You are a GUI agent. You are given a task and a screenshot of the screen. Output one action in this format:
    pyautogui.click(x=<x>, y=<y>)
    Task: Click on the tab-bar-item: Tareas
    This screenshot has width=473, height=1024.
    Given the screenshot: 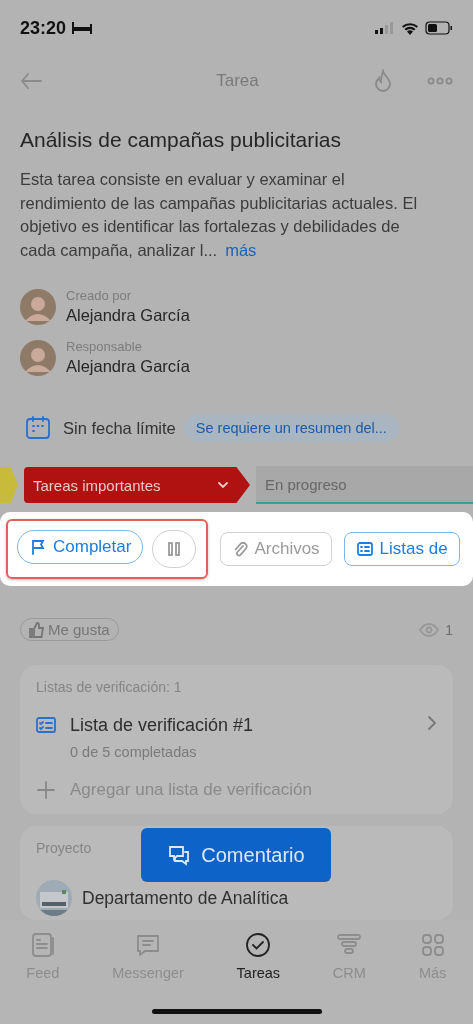 What is the action you would take?
    pyautogui.click(x=258, y=961)
    